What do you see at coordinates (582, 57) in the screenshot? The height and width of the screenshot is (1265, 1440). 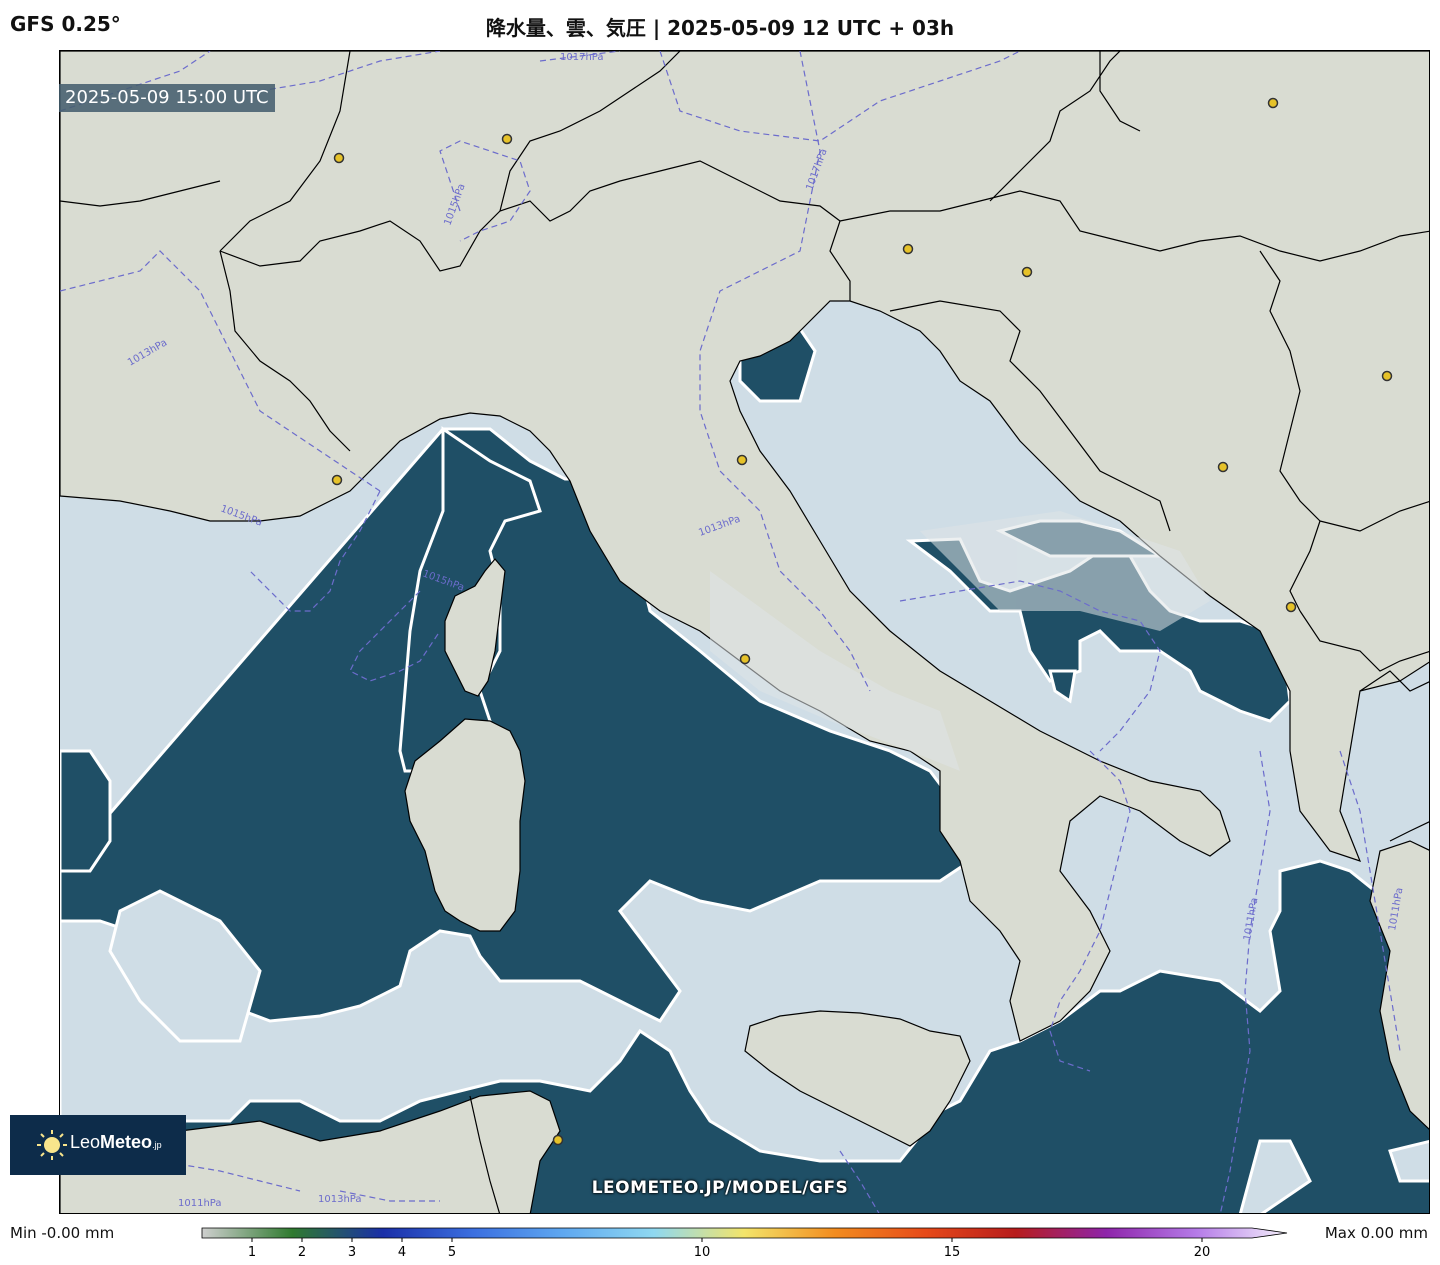 I see `isobar-label: 1017hPa` at bounding box center [582, 57].